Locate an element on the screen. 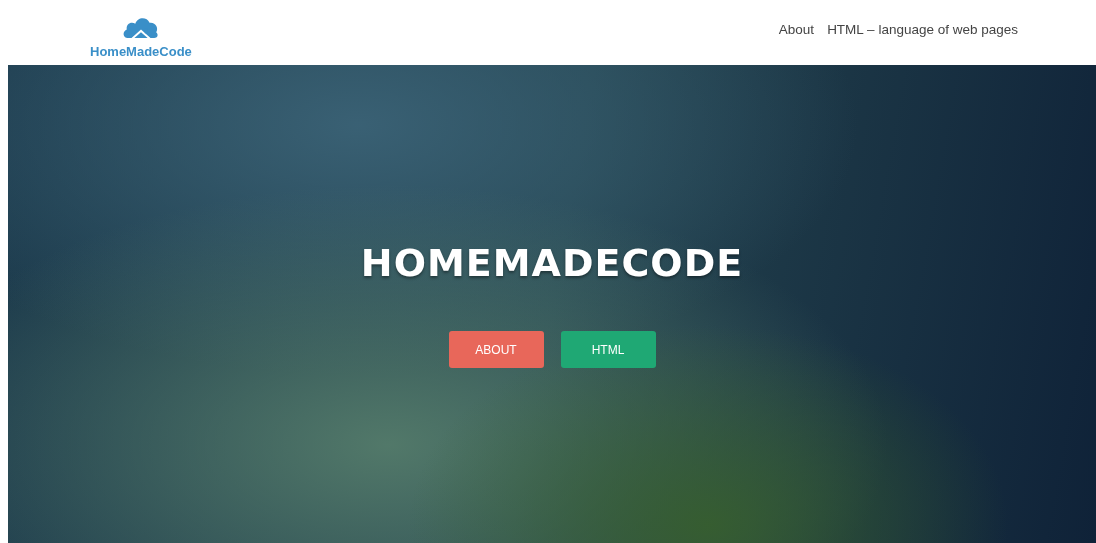 The image size is (1096, 543). nav-link: About is located at coordinates (796, 29).